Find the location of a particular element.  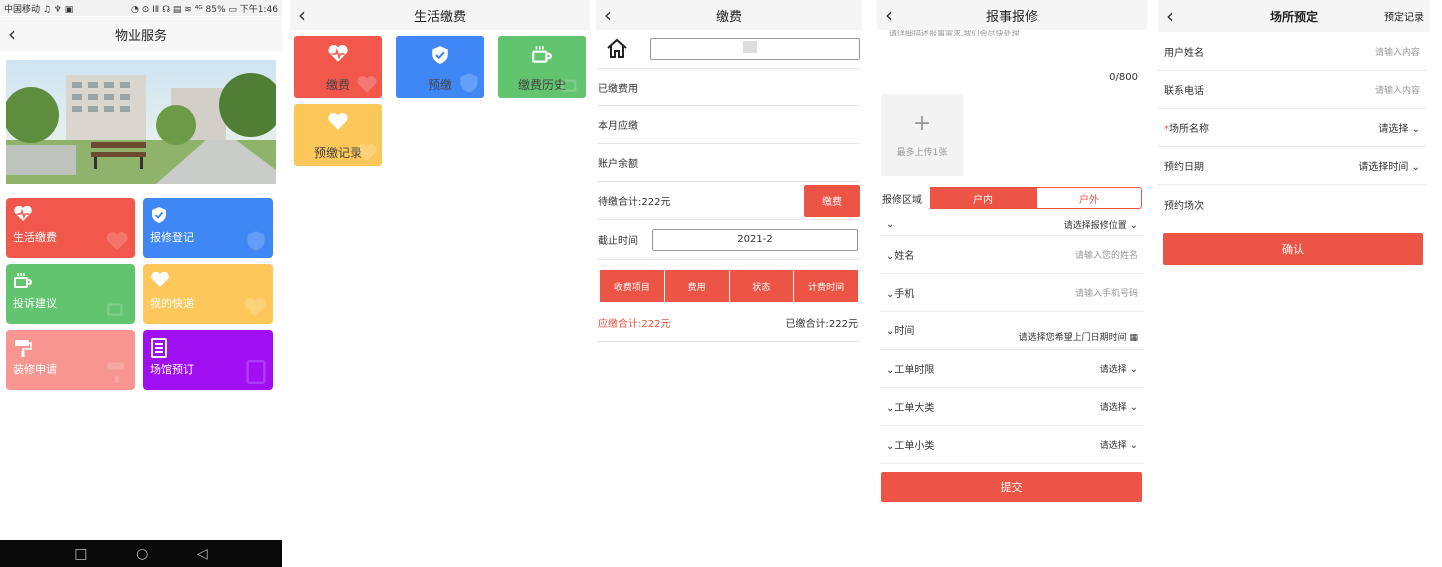

tile-label: 装修申请 is located at coordinates (35, 369).